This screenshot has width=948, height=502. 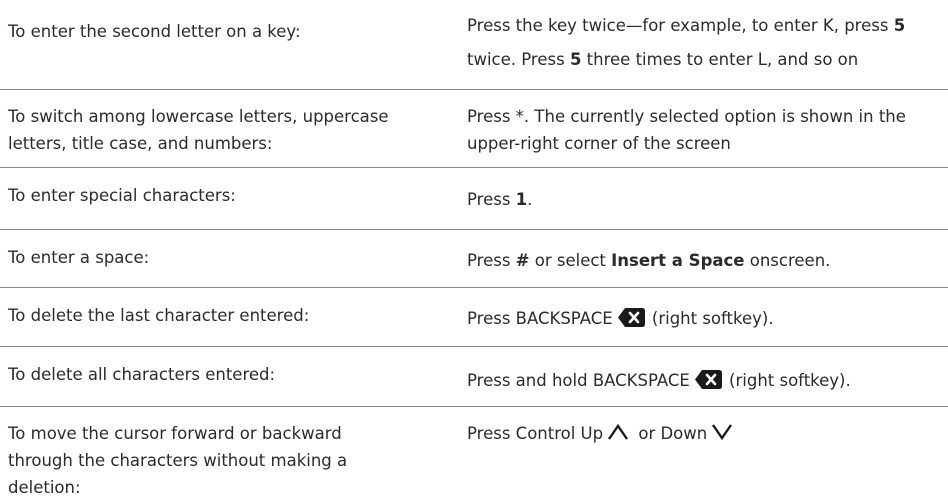 I want to click on row-3-label: To enter special characters:, so click(x=122, y=195).